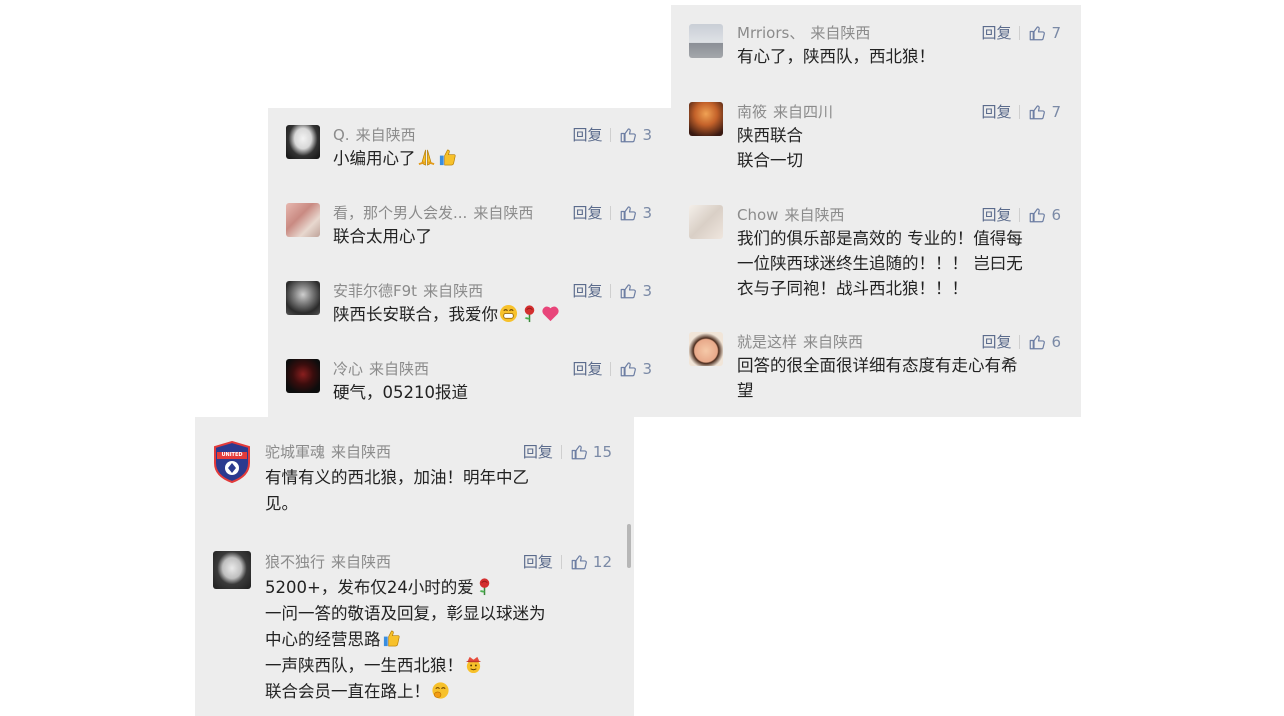 This screenshot has height=716, width=1284. Describe the element at coordinates (440, 690) in the screenshot. I see `shush-emoji` at that location.